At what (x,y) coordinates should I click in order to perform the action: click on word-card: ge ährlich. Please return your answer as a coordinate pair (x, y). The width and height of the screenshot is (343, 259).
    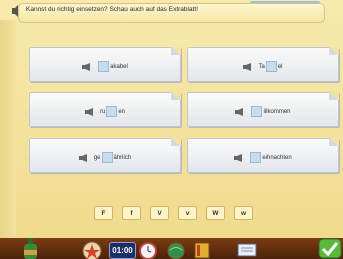
    Looking at the image, I should click on (105, 155).